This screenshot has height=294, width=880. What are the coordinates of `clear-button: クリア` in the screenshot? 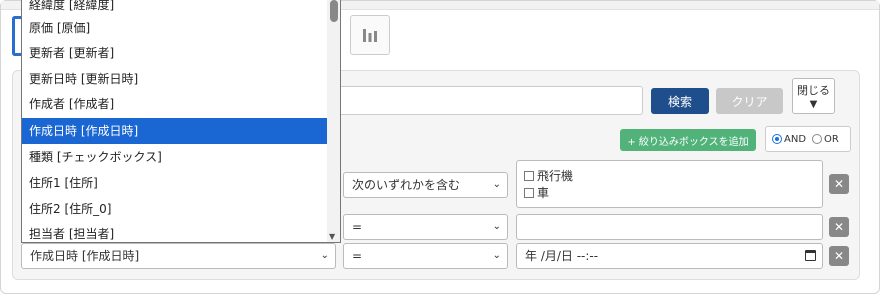 It's located at (749, 101).